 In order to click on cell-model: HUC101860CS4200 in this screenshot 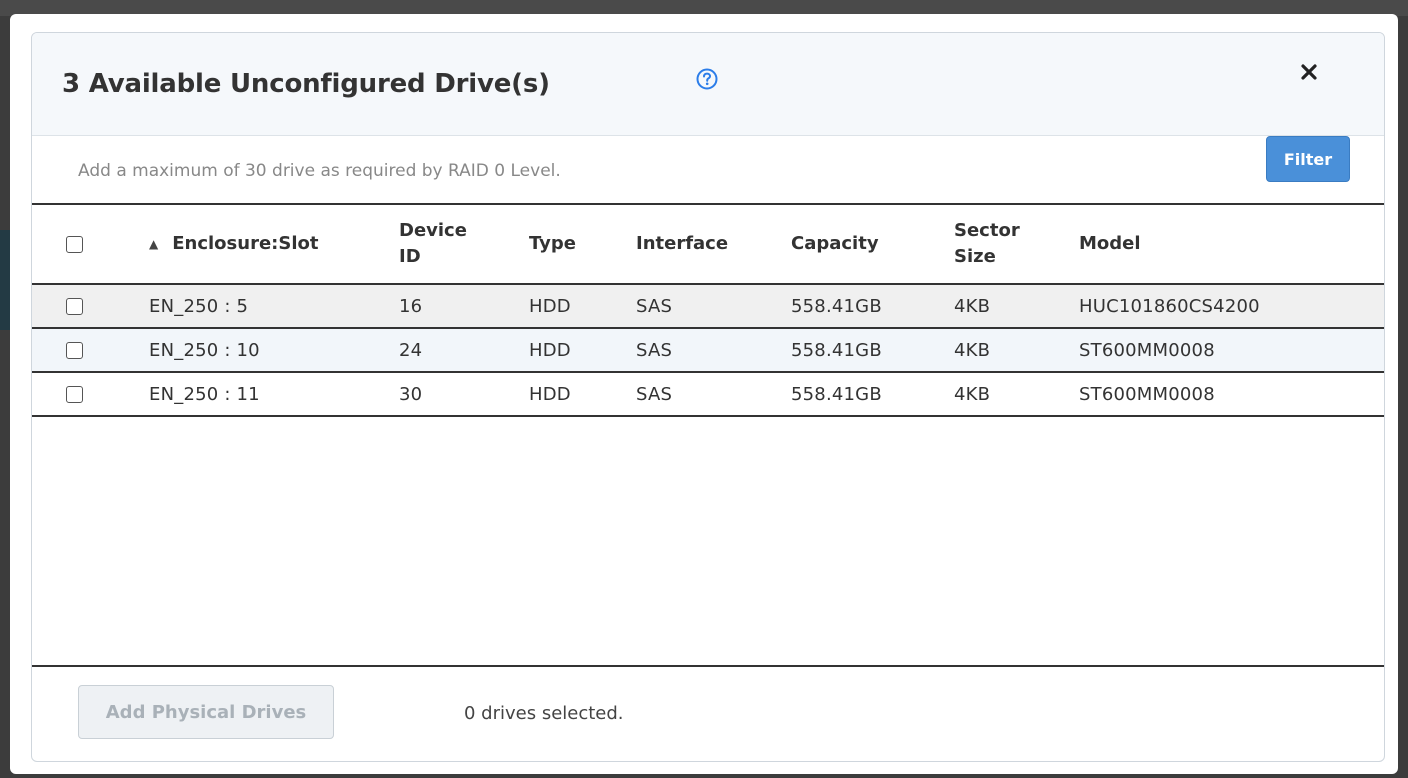, I will do `click(1169, 306)`.